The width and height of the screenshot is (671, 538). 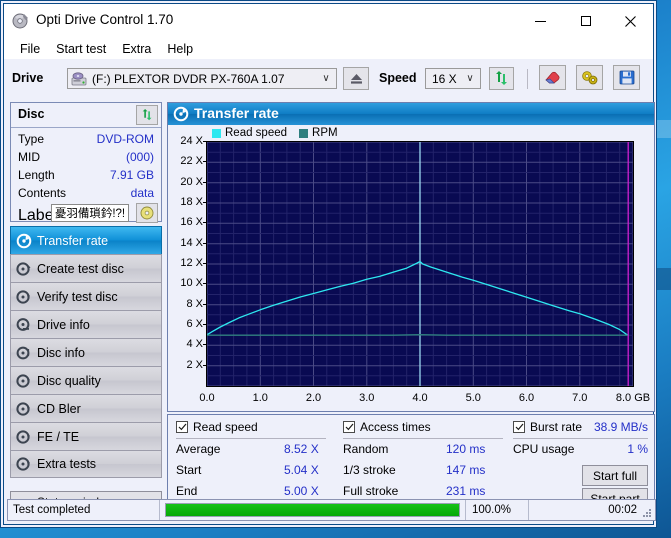 I want to click on refresh-icon, so click(x=146, y=115).